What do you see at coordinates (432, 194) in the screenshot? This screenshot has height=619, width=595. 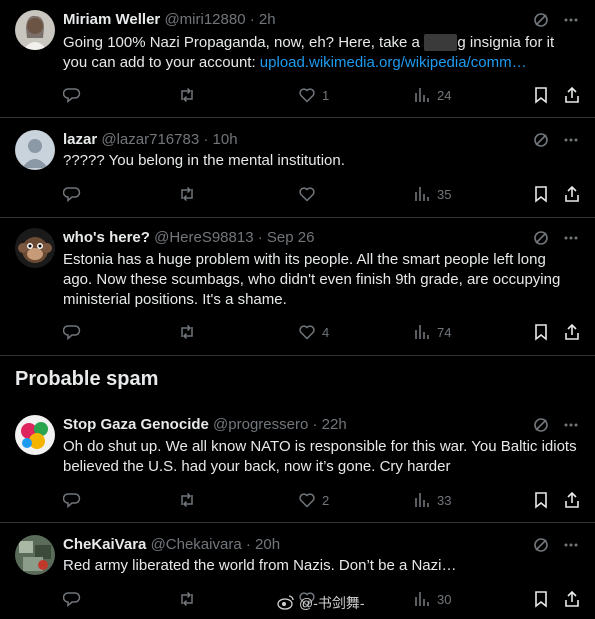 I see `views-button: 35` at bounding box center [432, 194].